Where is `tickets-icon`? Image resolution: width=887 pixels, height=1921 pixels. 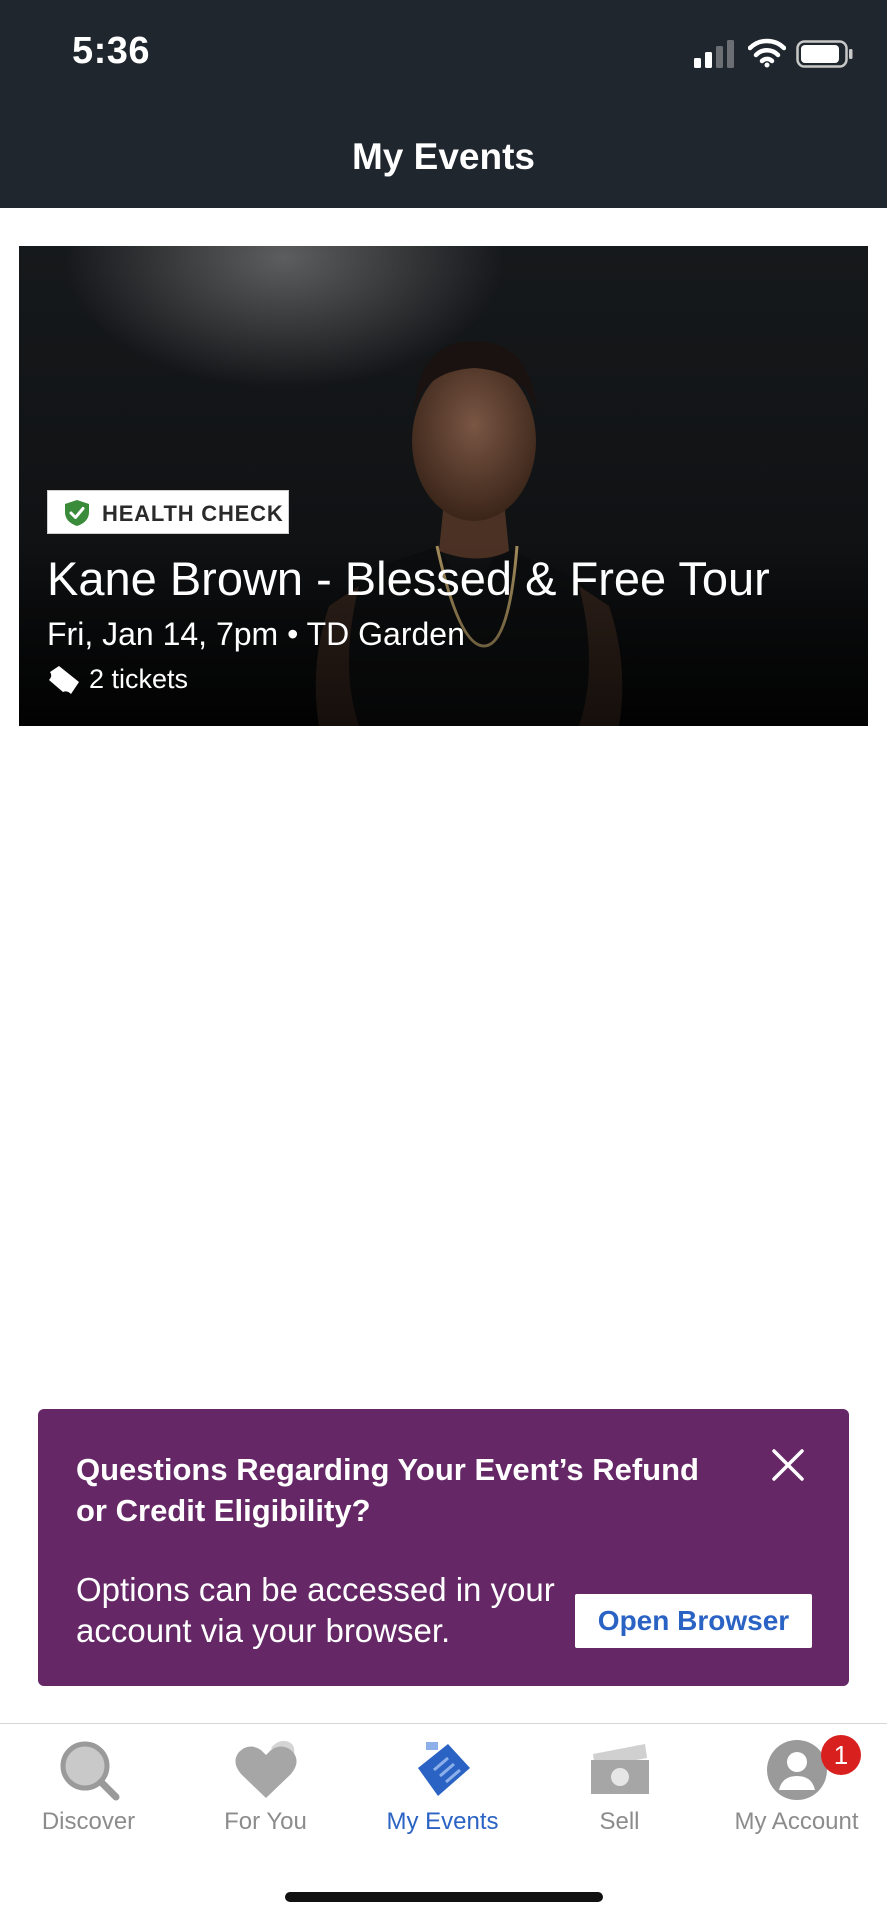
tickets-icon is located at coordinates (443, 1769).